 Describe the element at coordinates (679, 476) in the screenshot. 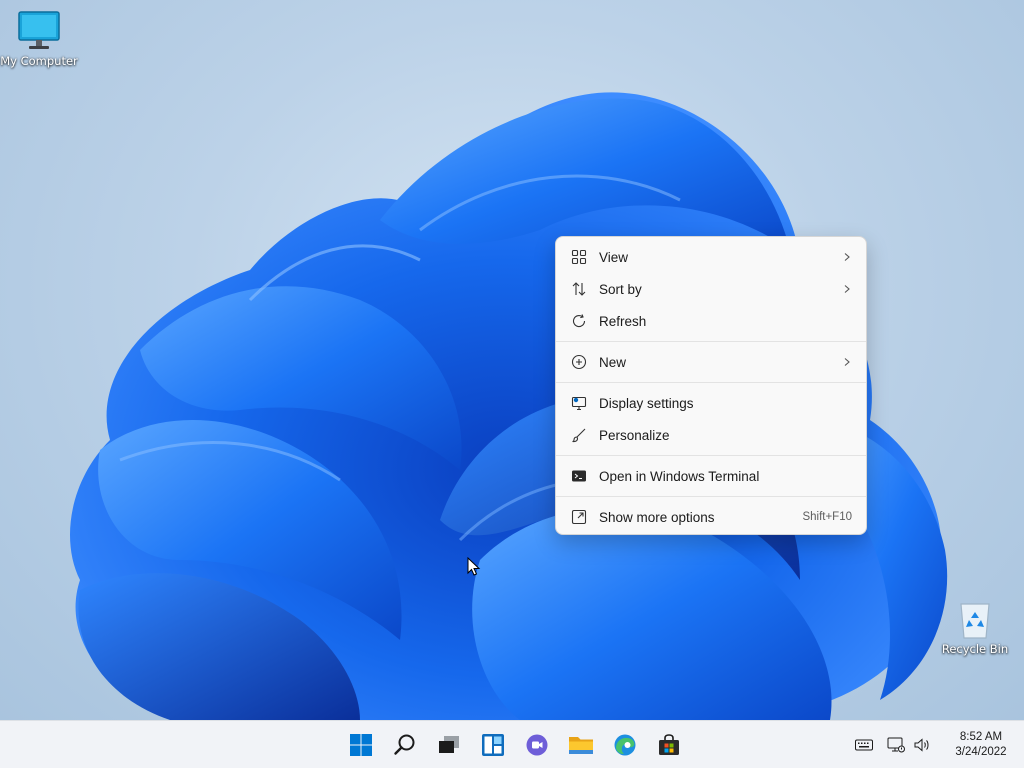

I see `menu-item-label: Open in Windows Terminal` at that location.